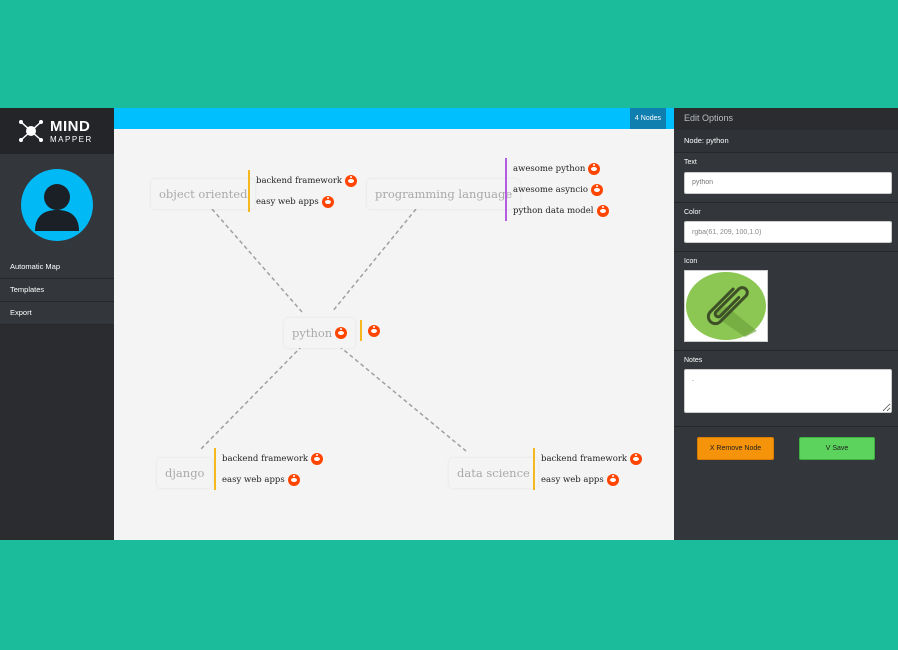 This screenshot has width=898, height=650. Describe the element at coordinates (692, 212) in the screenshot. I see `color-label: Color` at that location.